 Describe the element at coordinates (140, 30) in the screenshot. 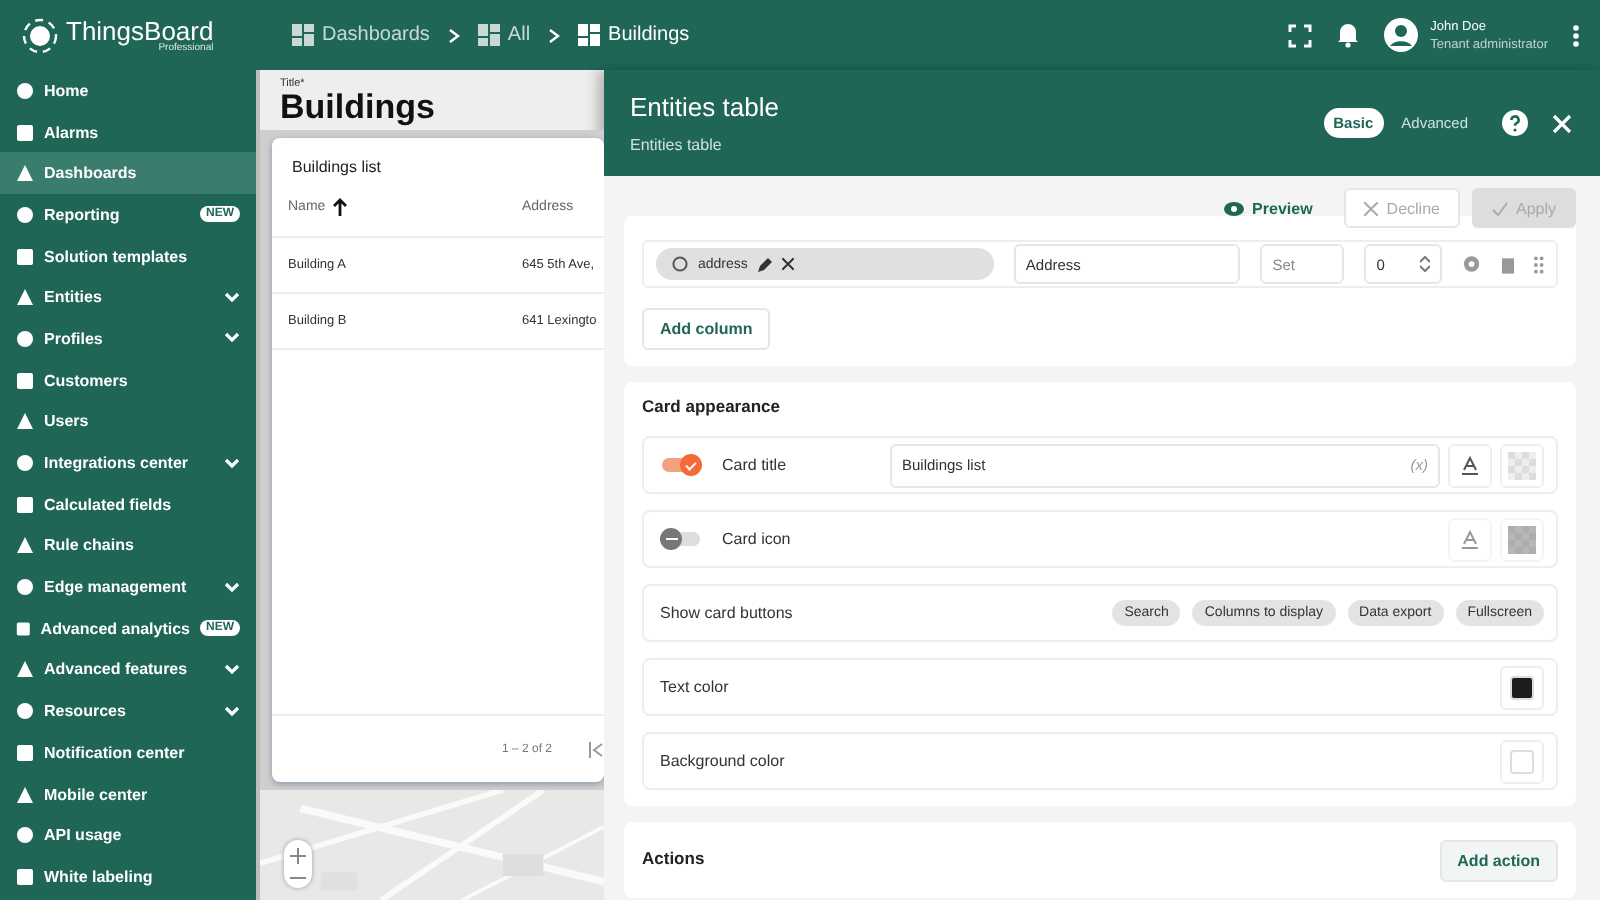

I see `logo-text: ThingsBoard` at that location.